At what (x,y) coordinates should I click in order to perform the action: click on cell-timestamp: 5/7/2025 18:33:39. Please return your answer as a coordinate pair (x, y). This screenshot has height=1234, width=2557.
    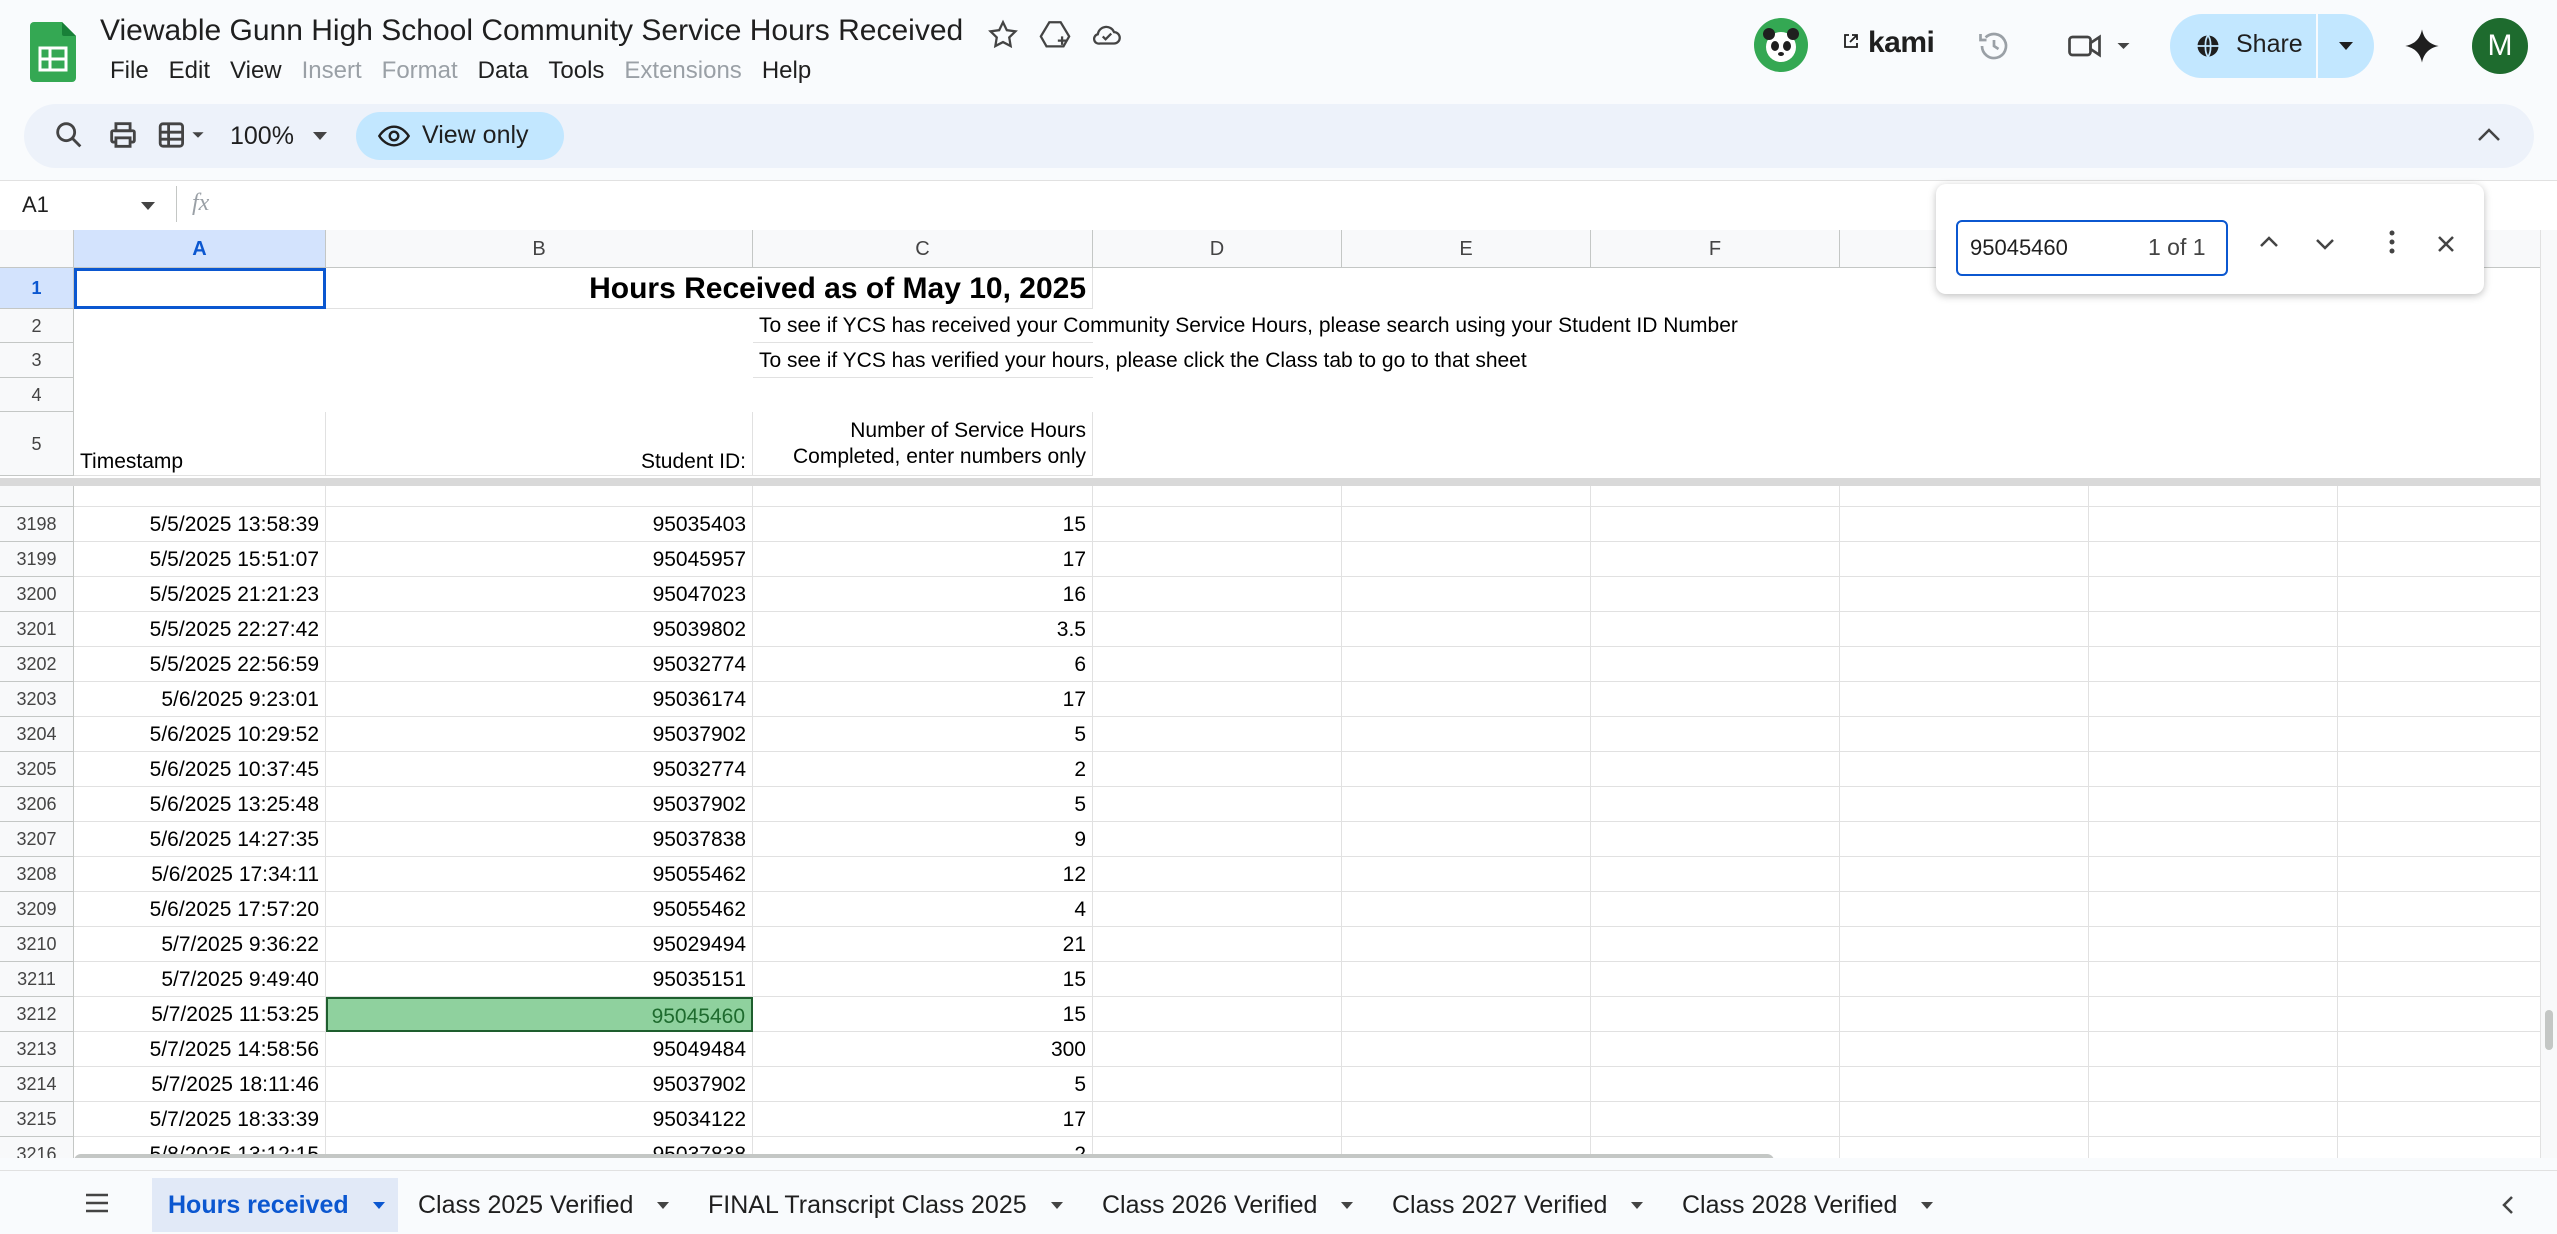
    Looking at the image, I should click on (200, 1119).